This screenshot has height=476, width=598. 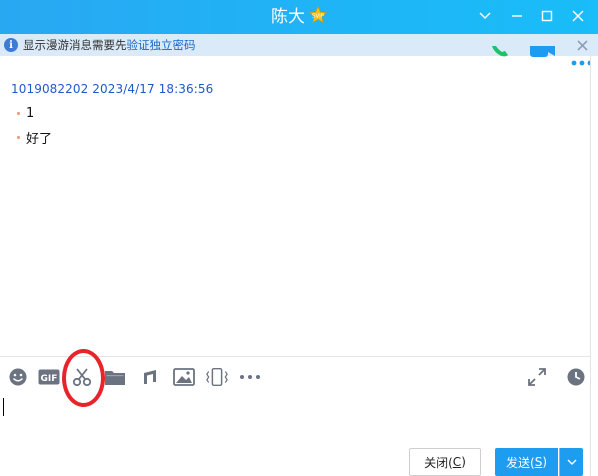 I want to click on minimize-icon, so click(x=517, y=16).